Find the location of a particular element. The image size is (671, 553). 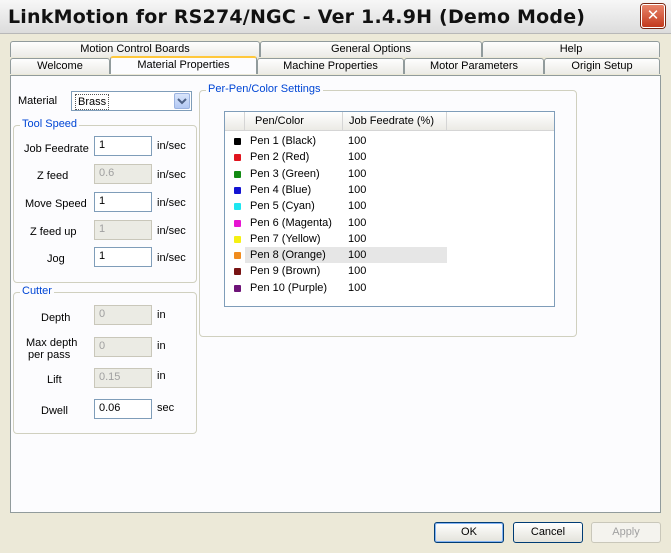

z-feed-up-label: Z feed up is located at coordinates (53, 232).